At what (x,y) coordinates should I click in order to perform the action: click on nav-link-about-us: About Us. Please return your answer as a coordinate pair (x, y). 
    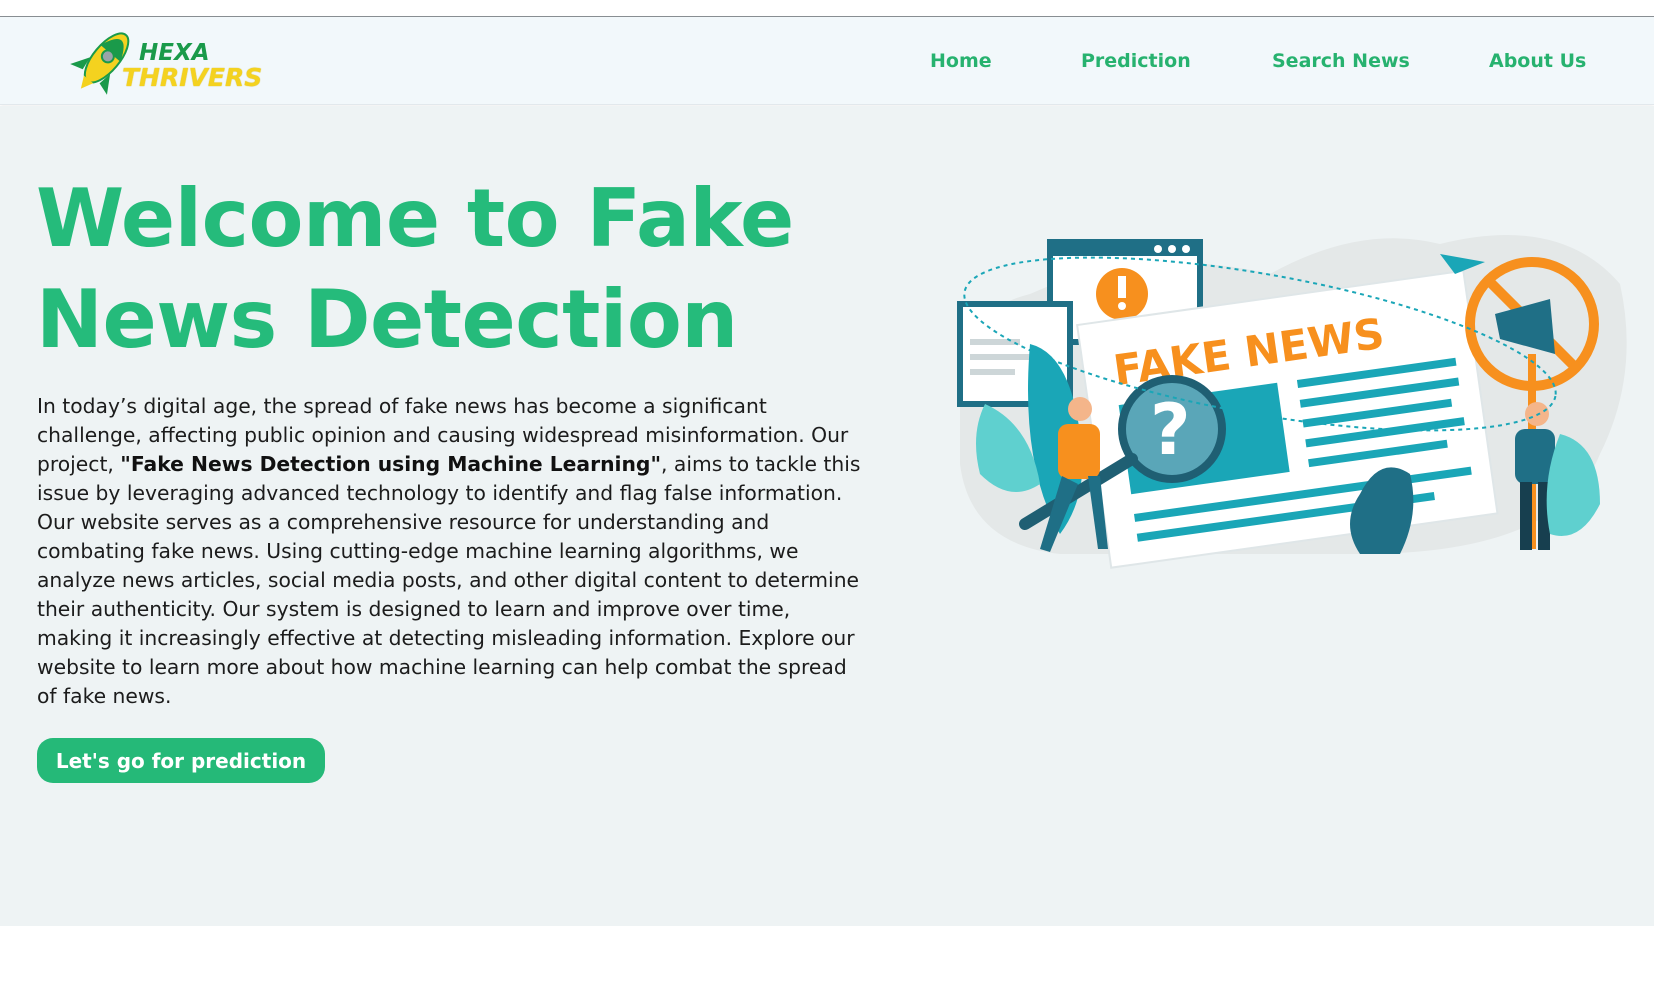
    Looking at the image, I should click on (1537, 61).